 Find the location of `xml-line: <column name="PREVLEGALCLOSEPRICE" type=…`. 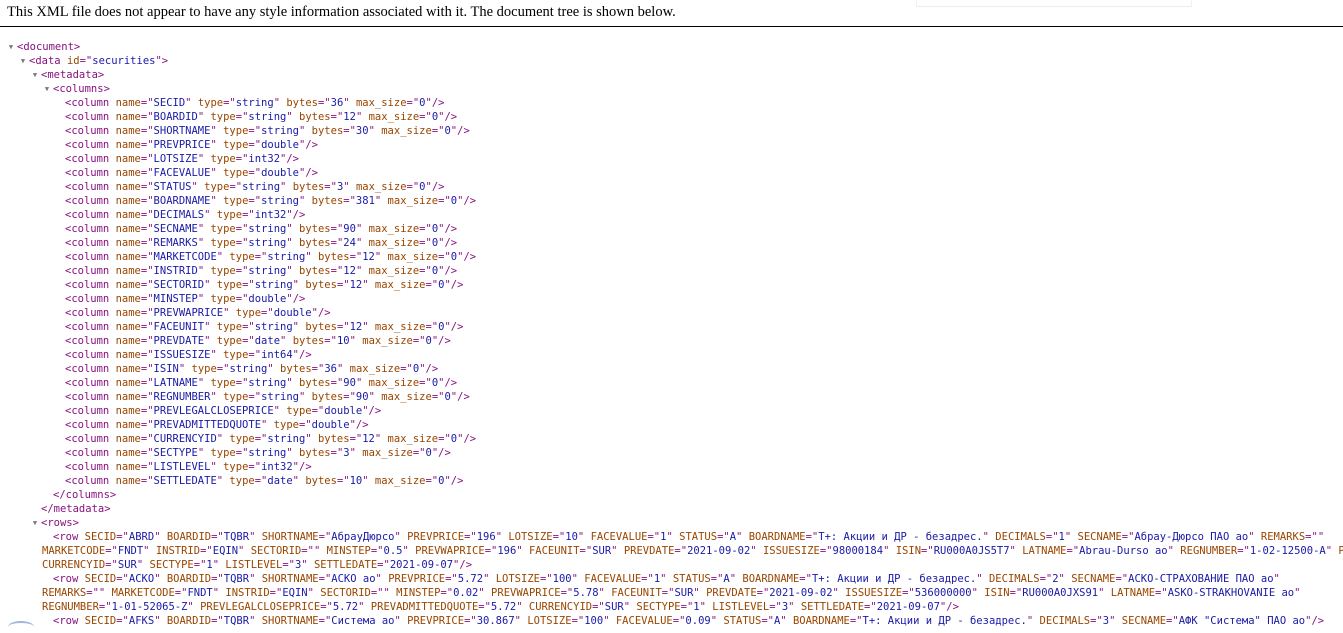

xml-line: <column name="PREVLEGALCLOSEPRICE" type=… is located at coordinates (671, 411).